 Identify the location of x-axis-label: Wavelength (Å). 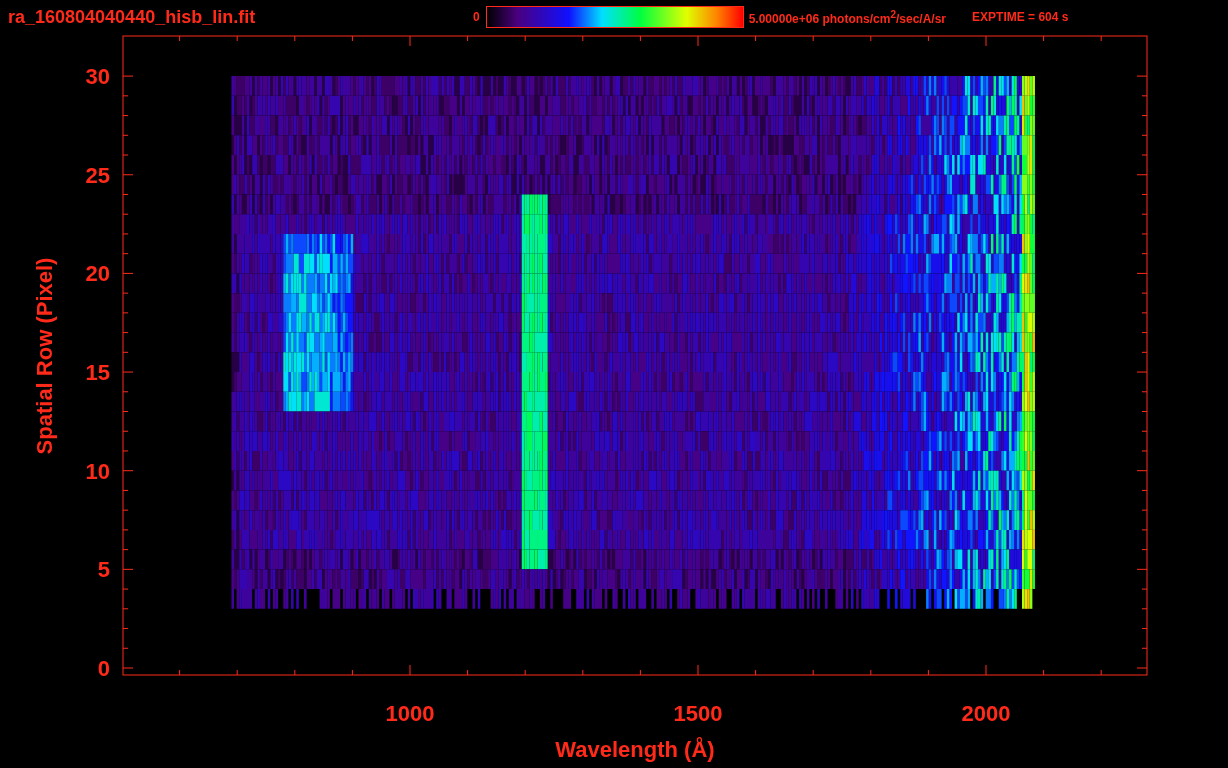
(635, 749).